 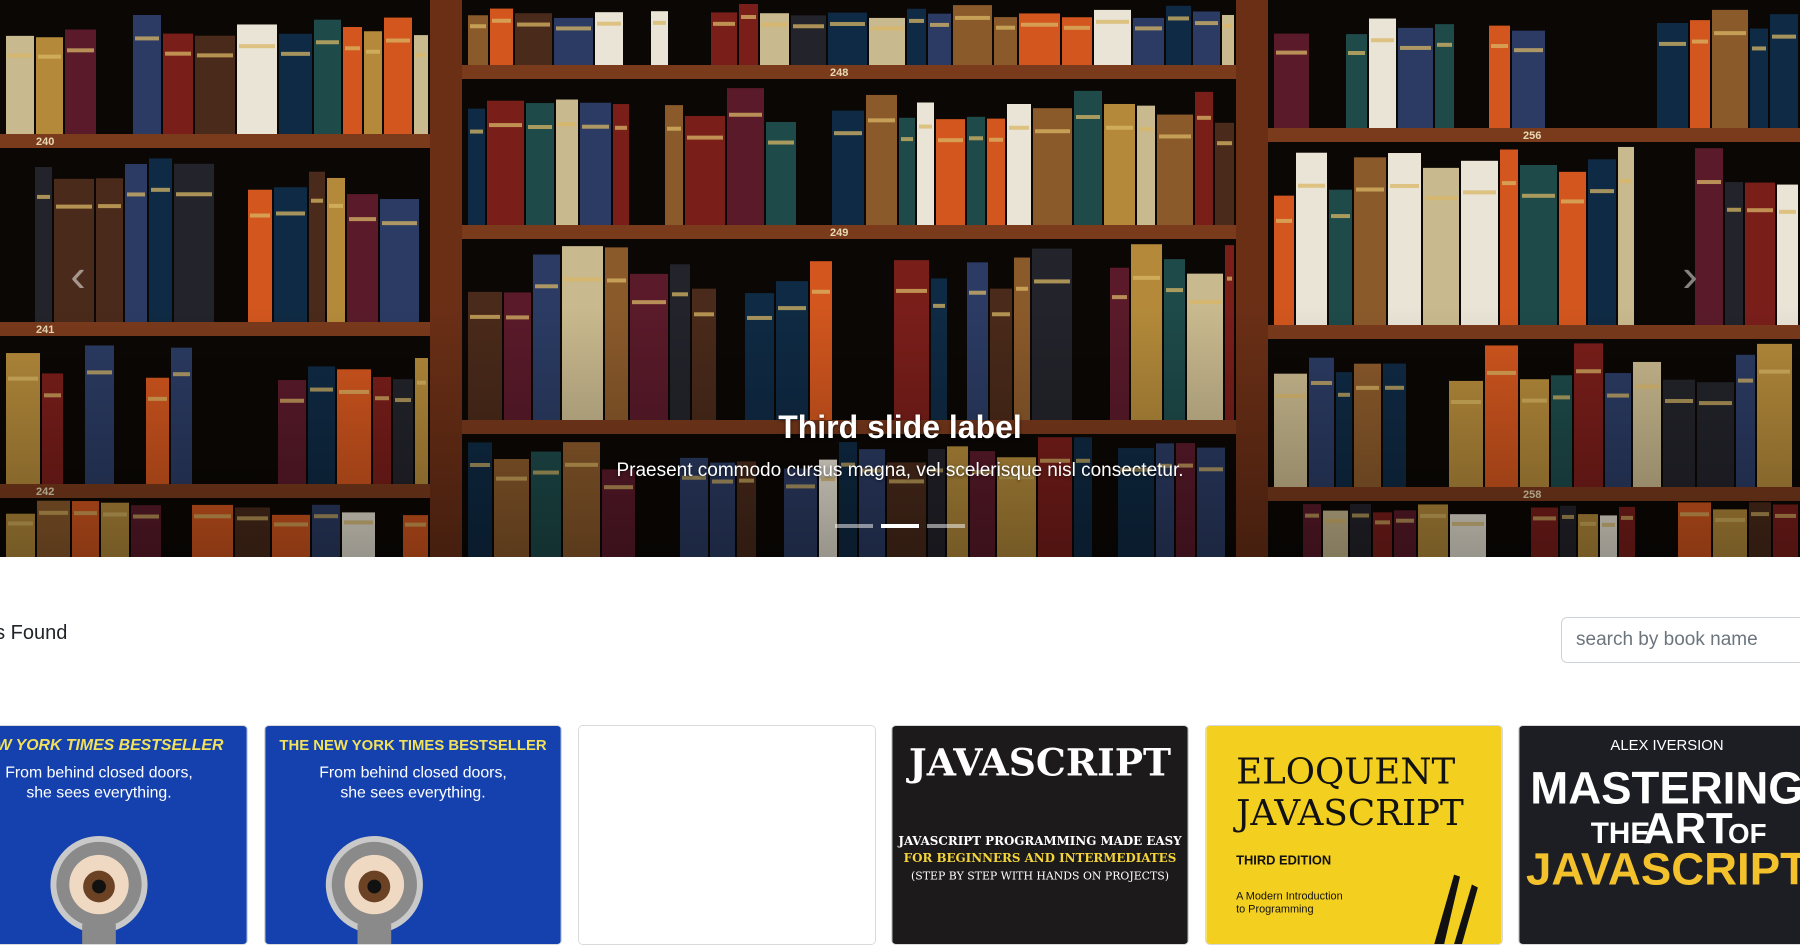 What do you see at coordinates (900, 427) in the screenshot?
I see `slide-title: Third slide label` at bounding box center [900, 427].